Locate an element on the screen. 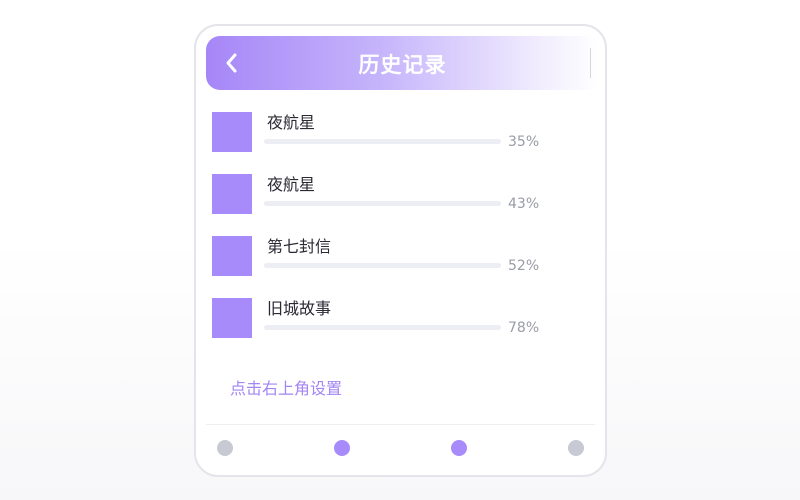 Image resolution: width=800 pixels, height=500 pixels. settings-hint-link: 点击右上角设置 is located at coordinates (286, 387).